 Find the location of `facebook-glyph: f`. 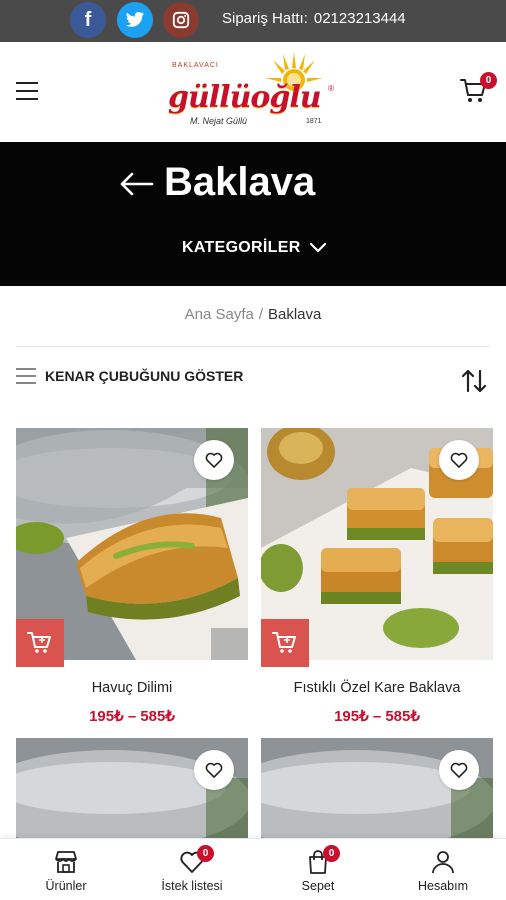

facebook-glyph: f is located at coordinates (88, 19).